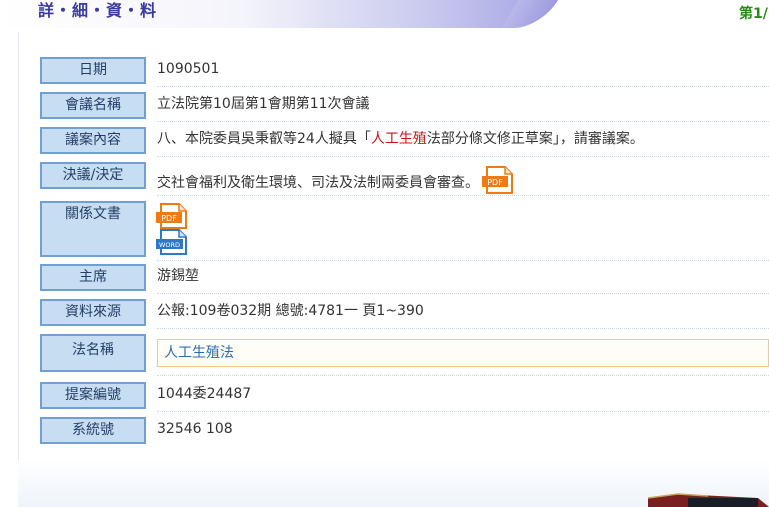 Image resolution: width=769 pixels, height=507 pixels. What do you see at coordinates (178, 276) in the screenshot?
I see `value-chair: 游錫堃` at bounding box center [178, 276].